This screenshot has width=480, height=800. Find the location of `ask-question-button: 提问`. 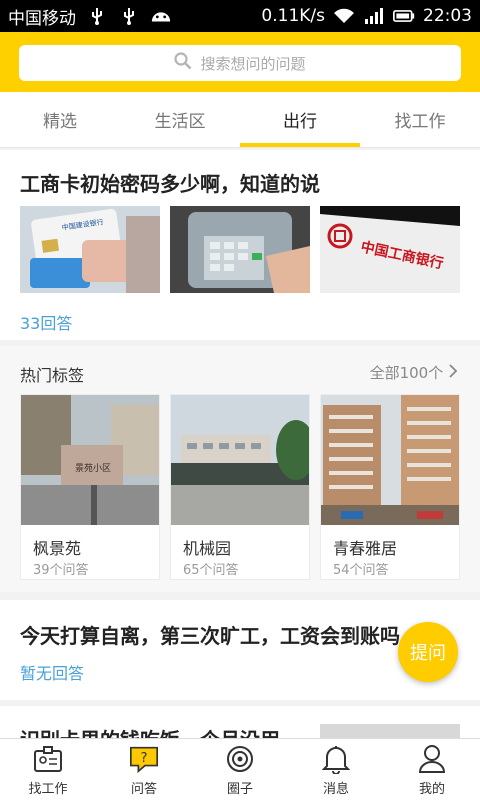

ask-question-button: 提问 is located at coordinates (428, 652).